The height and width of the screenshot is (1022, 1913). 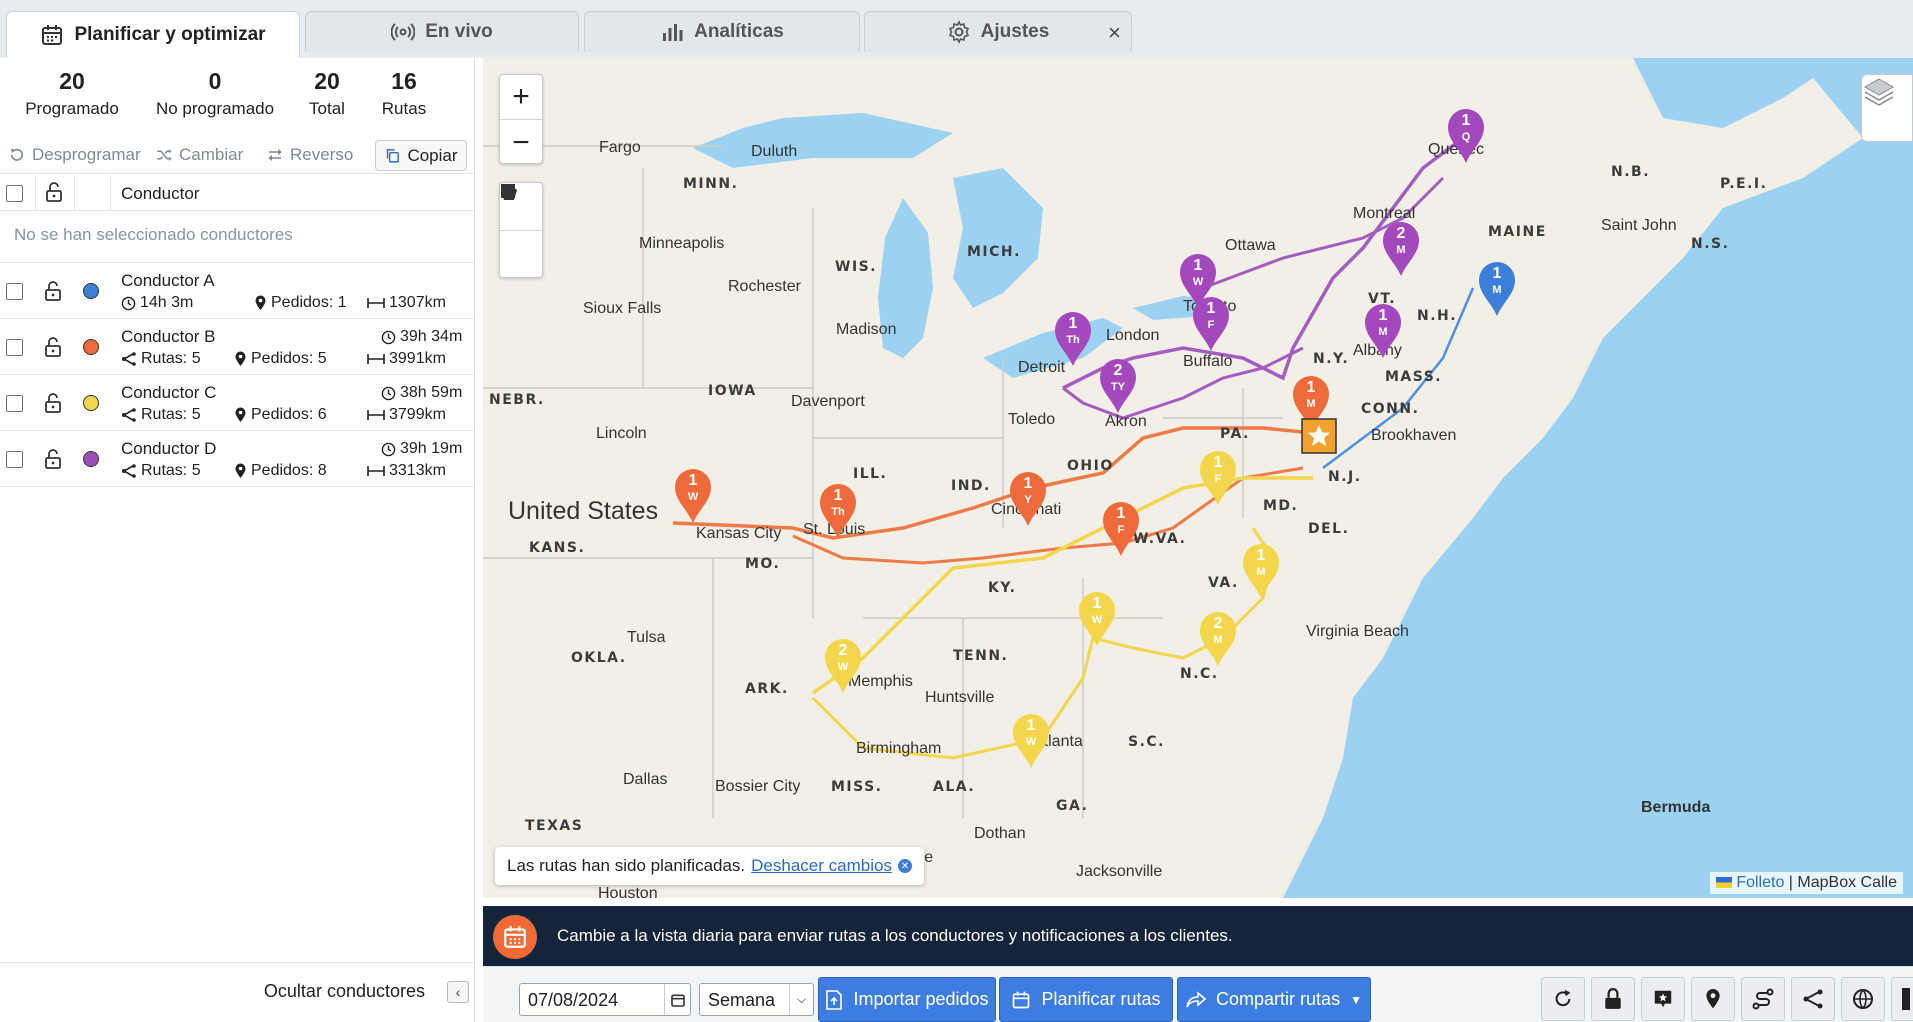 I want to click on more-tools-button, so click(x=1902, y=999).